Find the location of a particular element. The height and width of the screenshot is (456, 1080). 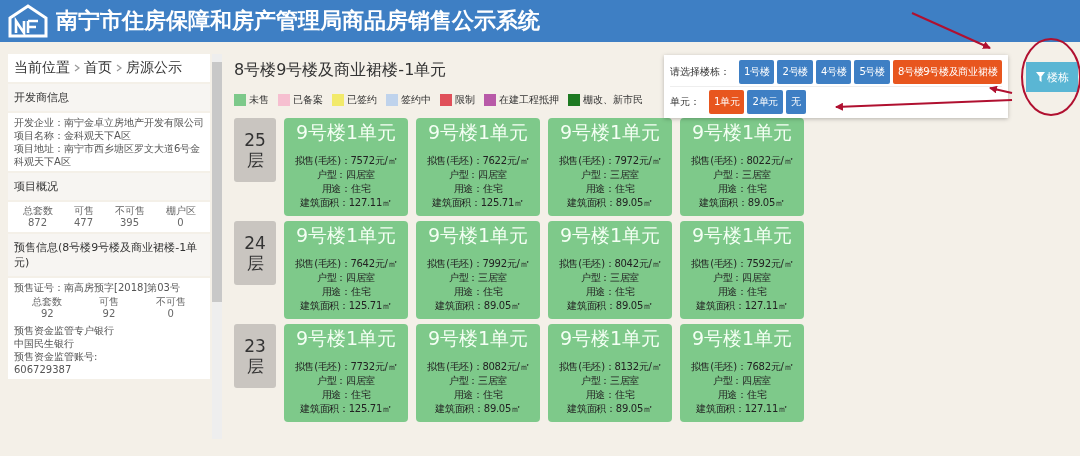

scrollbar is located at coordinates (217, 246).